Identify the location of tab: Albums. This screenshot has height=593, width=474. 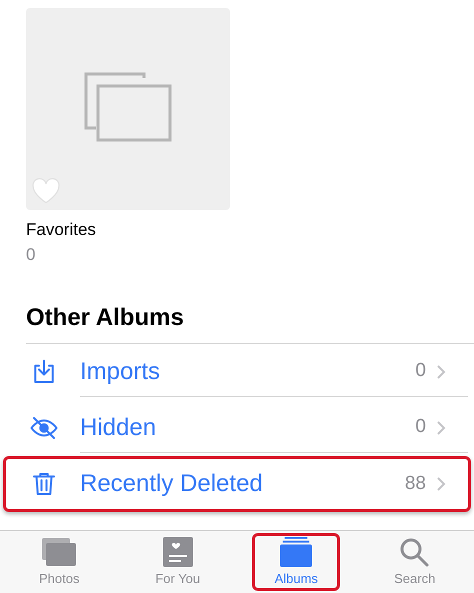
(296, 562).